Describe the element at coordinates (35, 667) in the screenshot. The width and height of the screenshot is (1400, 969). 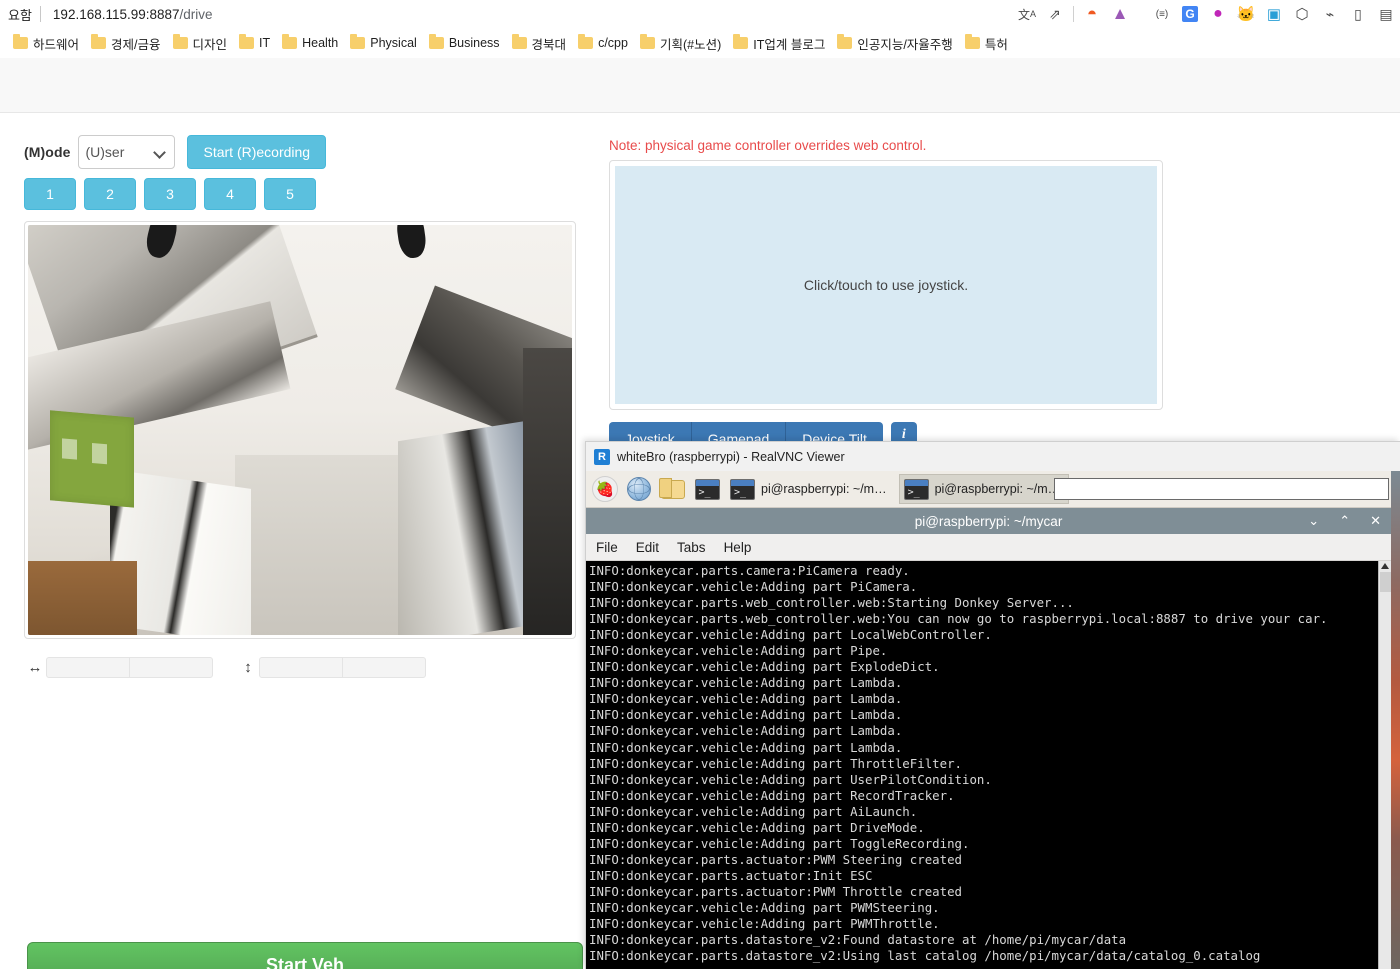
I see `steering-icon: ↔` at that location.